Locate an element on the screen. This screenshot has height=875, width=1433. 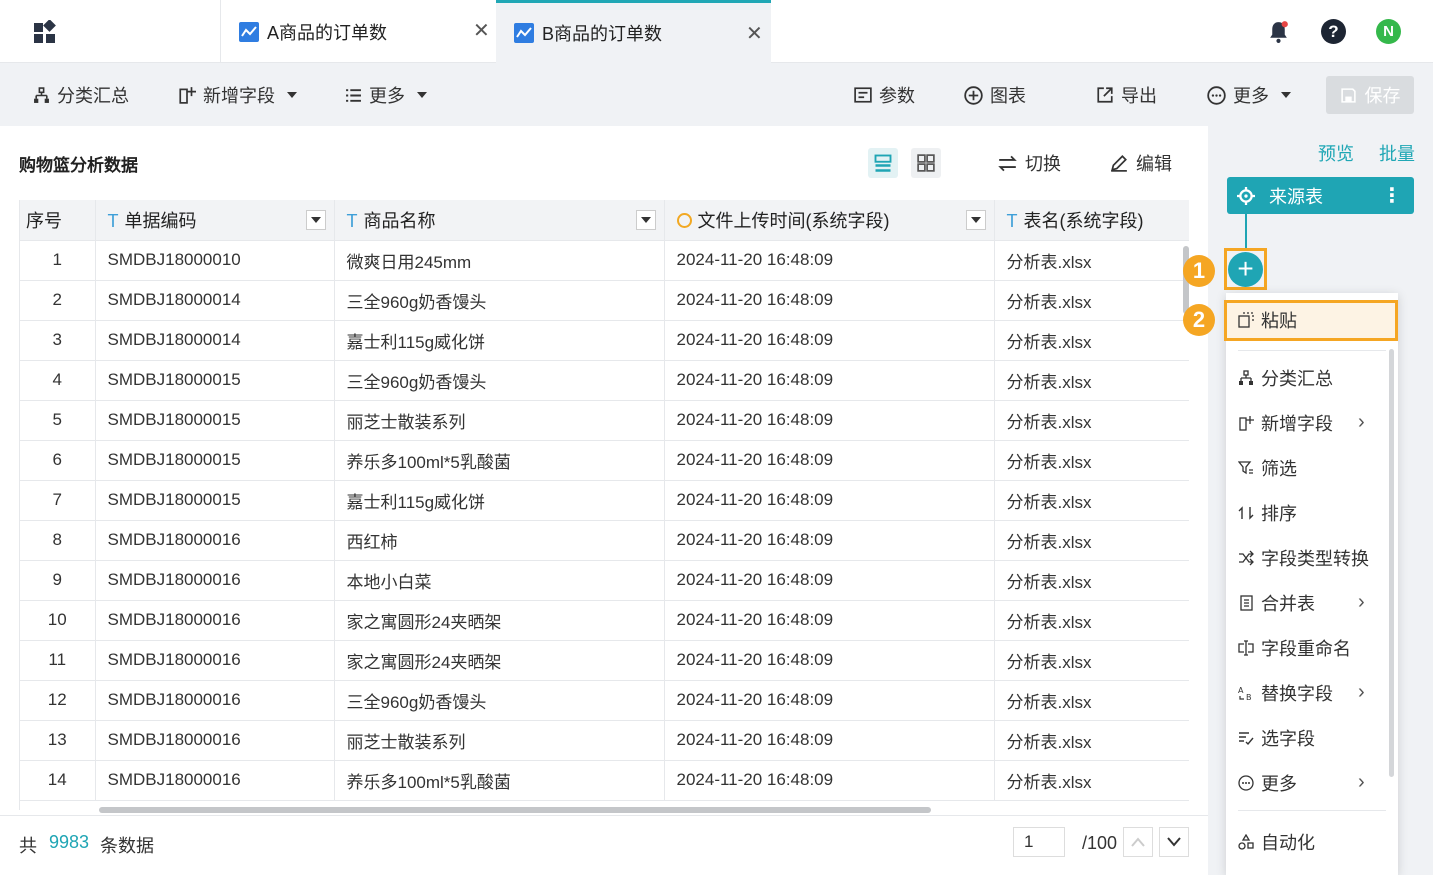
horizontal-scrollbar is located at coordinates (515, 810).